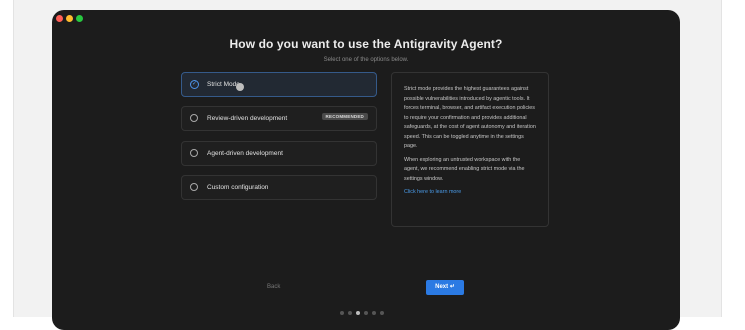  What do you see at coordinates (358, 313) in the screenshot?
I see `progress-dot-current` at bounding box center [358, 313].